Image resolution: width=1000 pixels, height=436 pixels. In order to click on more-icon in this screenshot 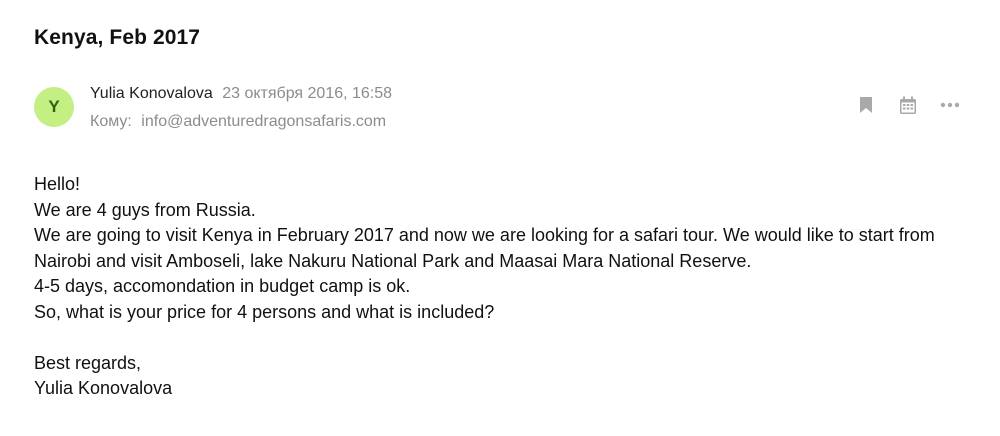, I will do `click(950, 105)`.